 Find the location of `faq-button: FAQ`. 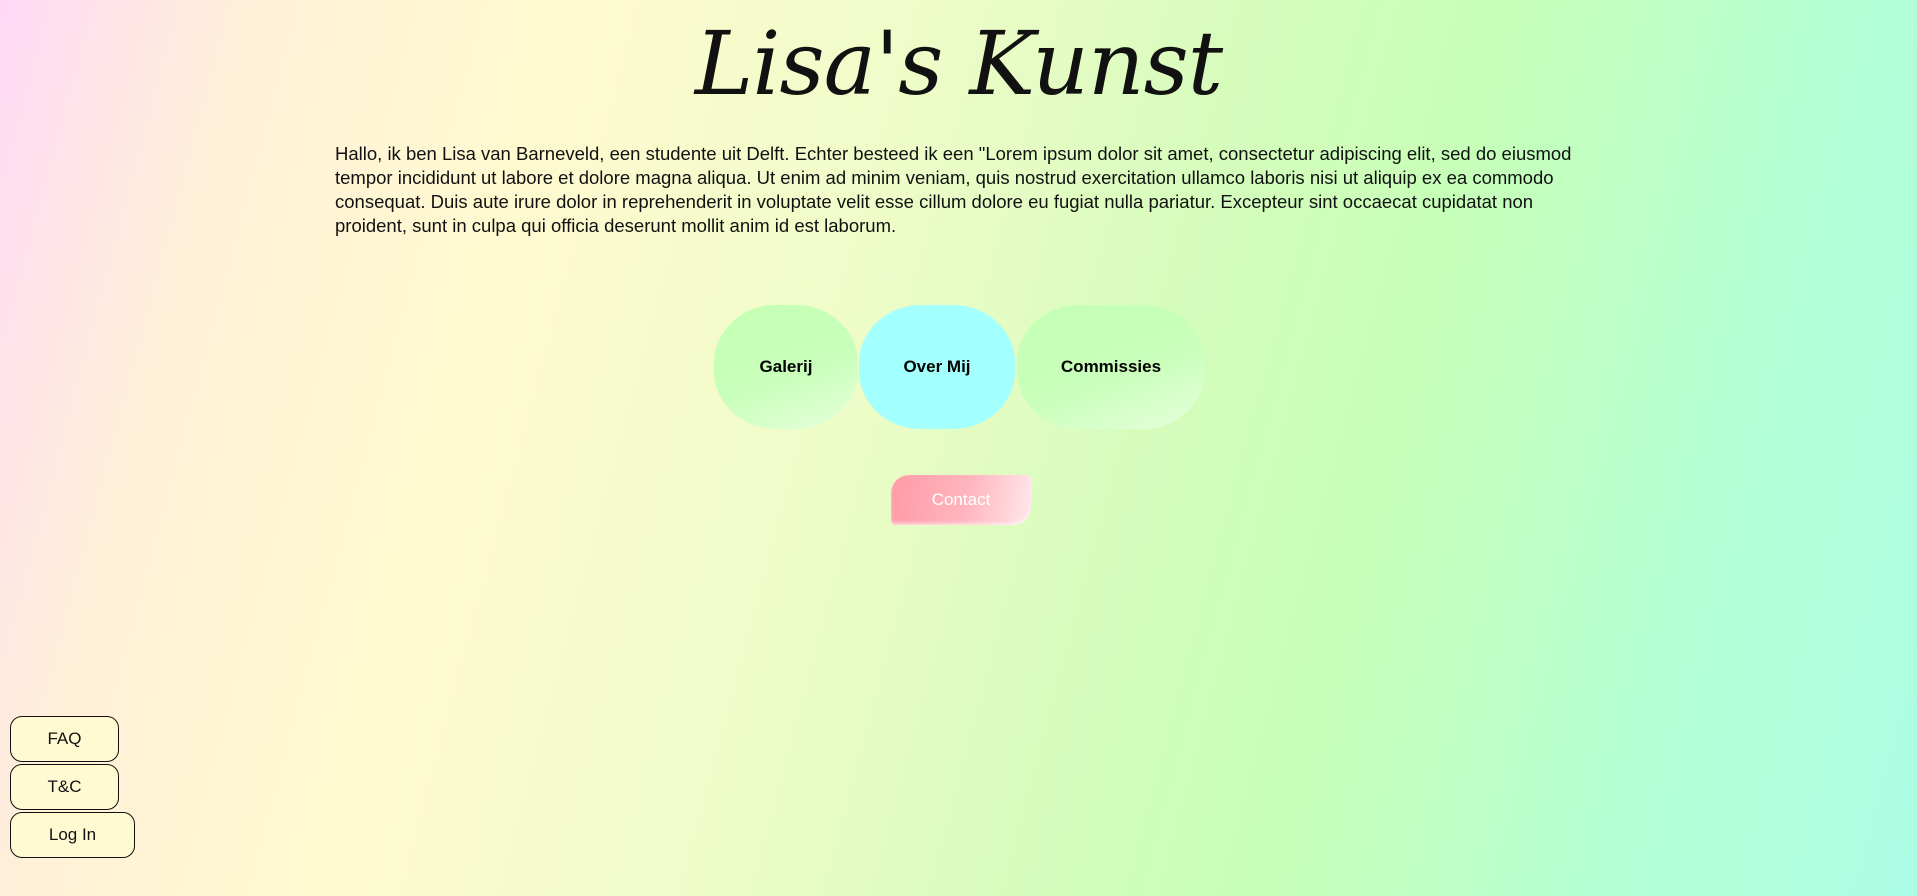

faq-button: FAQ is located at coordinates (64, 739).